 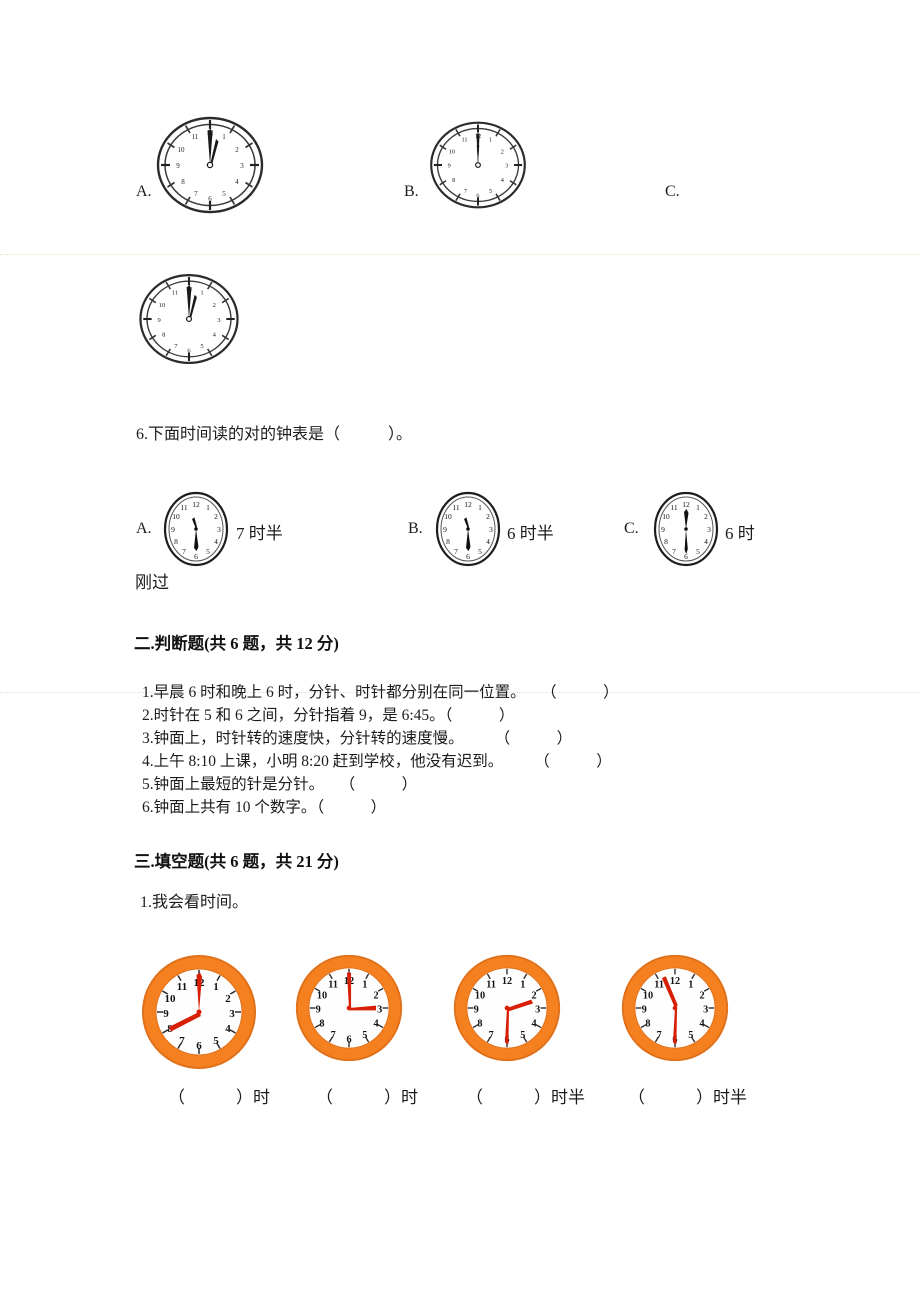 I want to click on fill-clock-3: 1212 345 678 91011, so click(x=507, y=1008).